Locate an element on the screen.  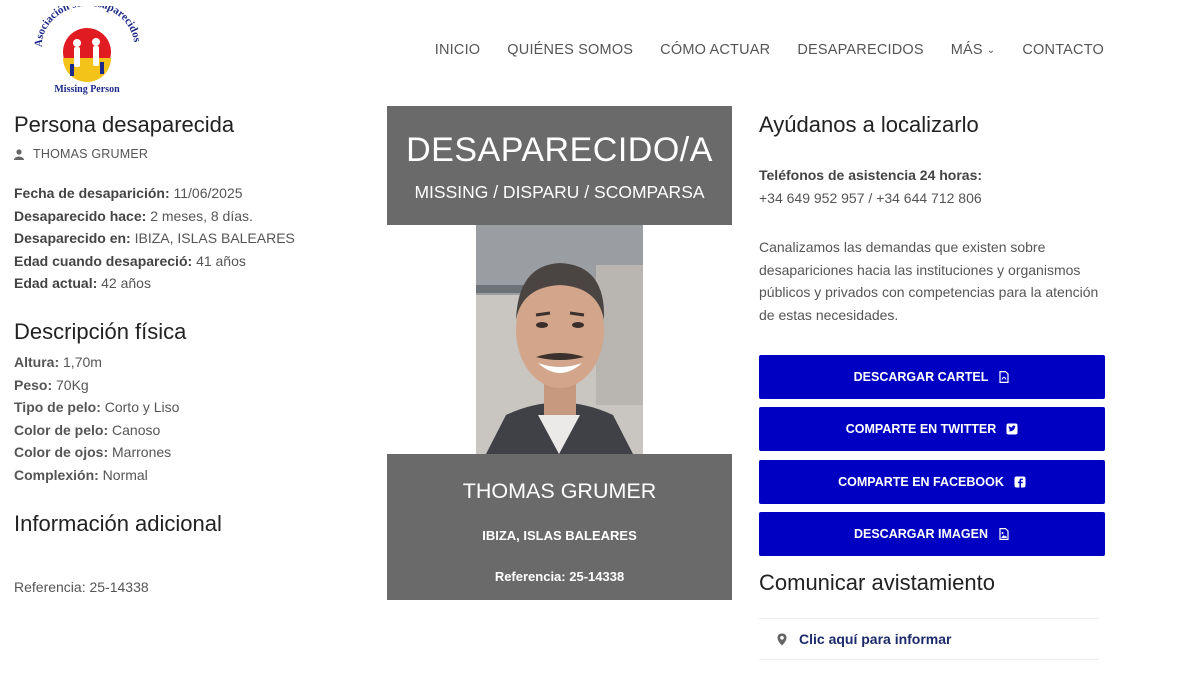
fact-label: Edad actual: is located at coordinates (56, 283).